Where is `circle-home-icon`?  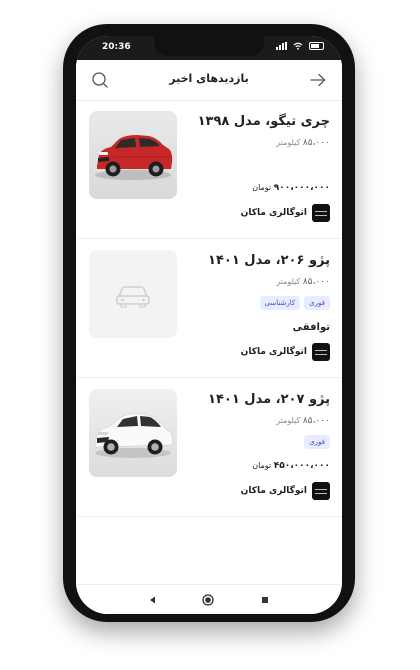
circle-home-icon is located at coordinates (208, 600).